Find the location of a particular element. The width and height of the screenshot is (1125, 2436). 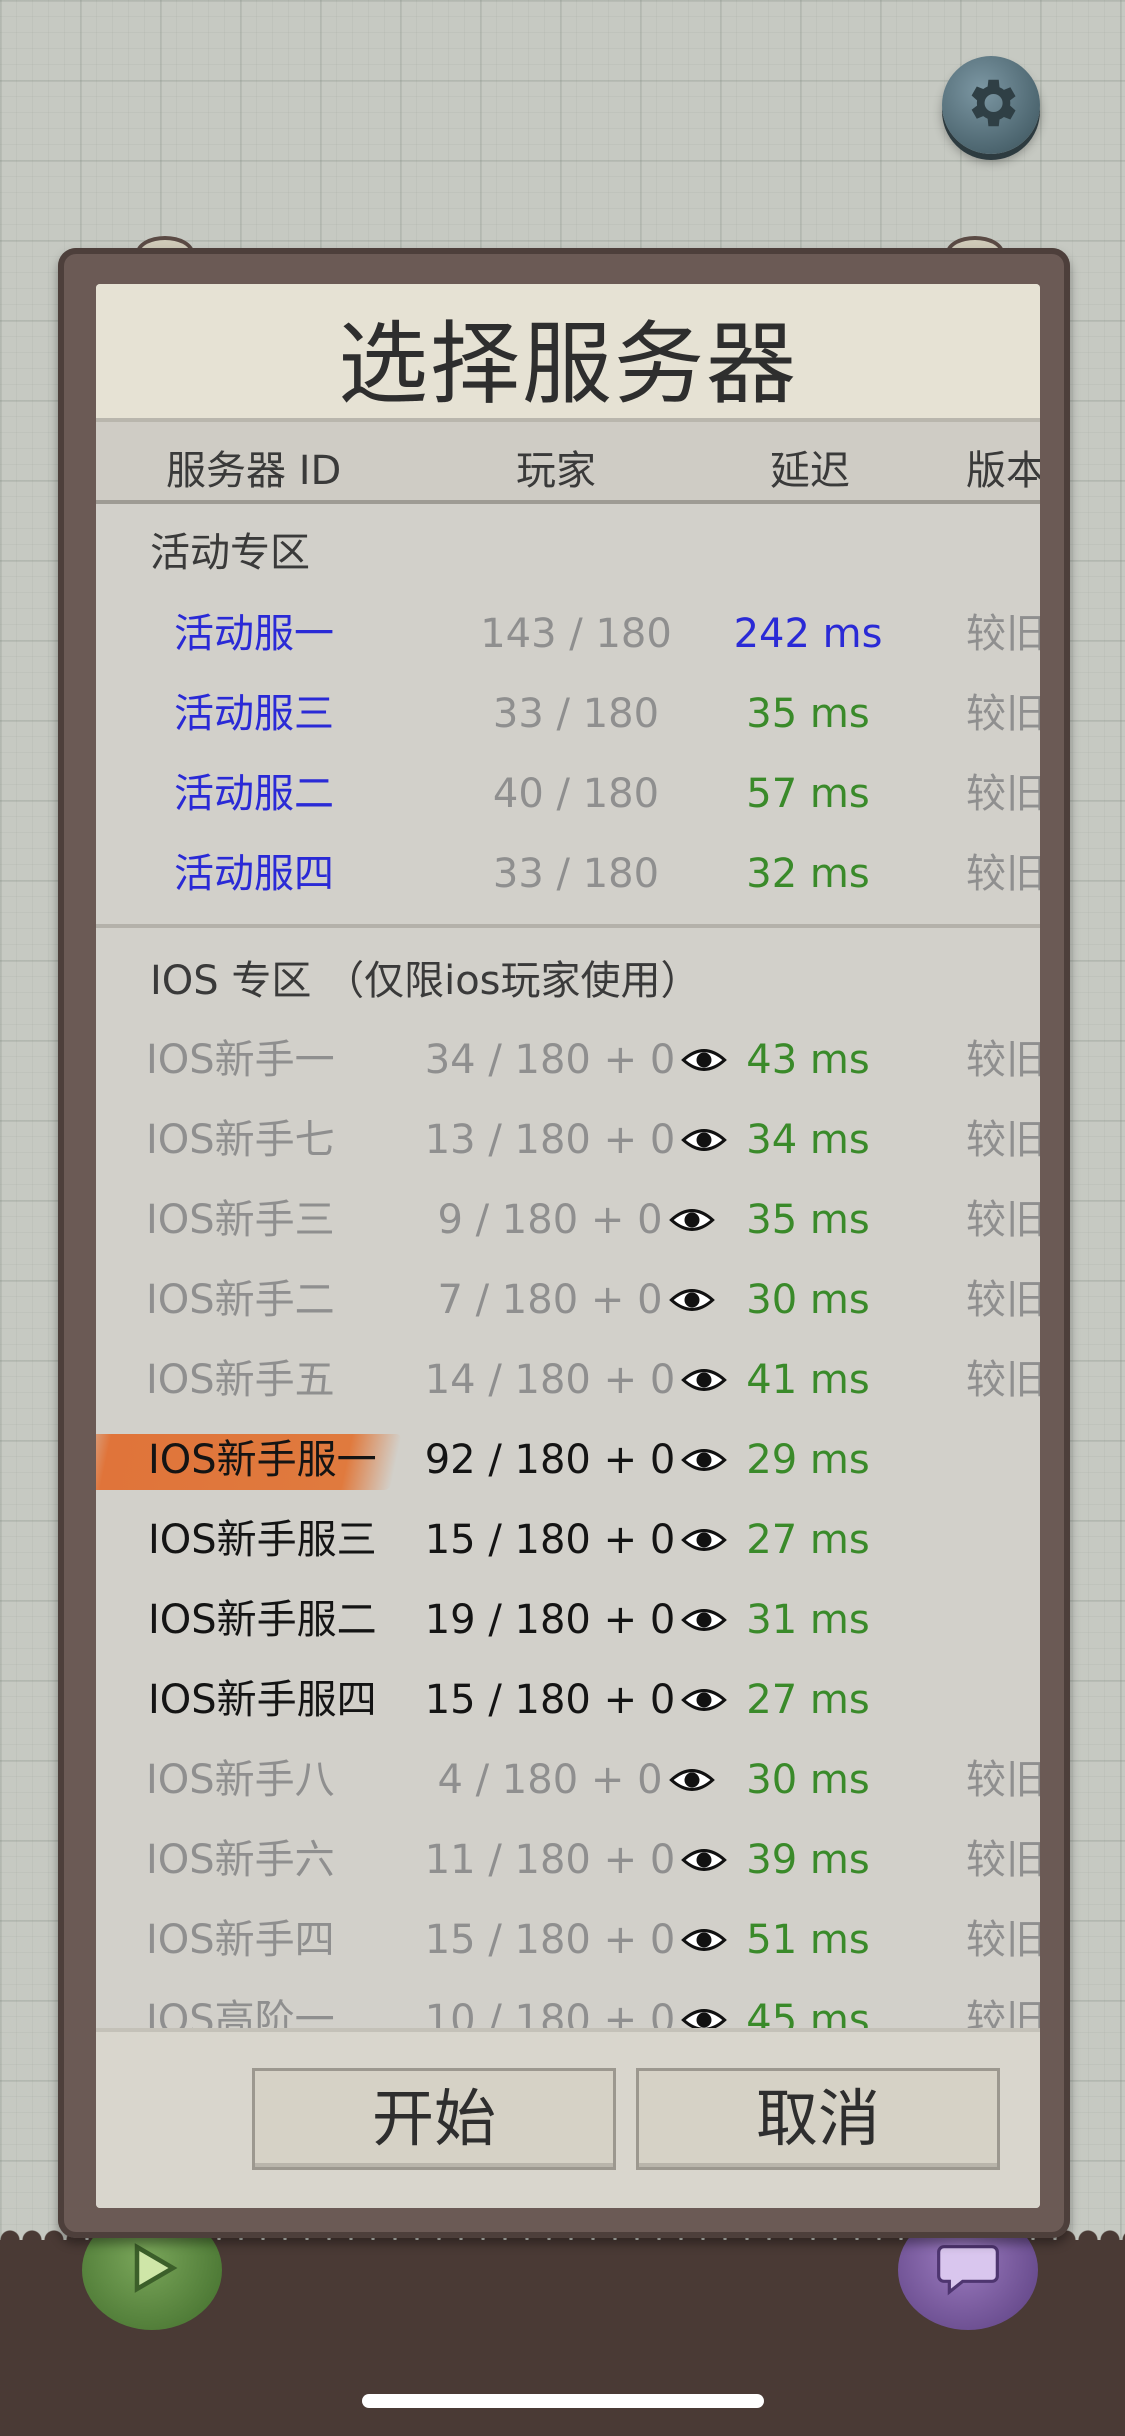

server-row: IOS新手四 15 / 180 + 0 51 ms 较旧 is located at coordinates (568, 1940).